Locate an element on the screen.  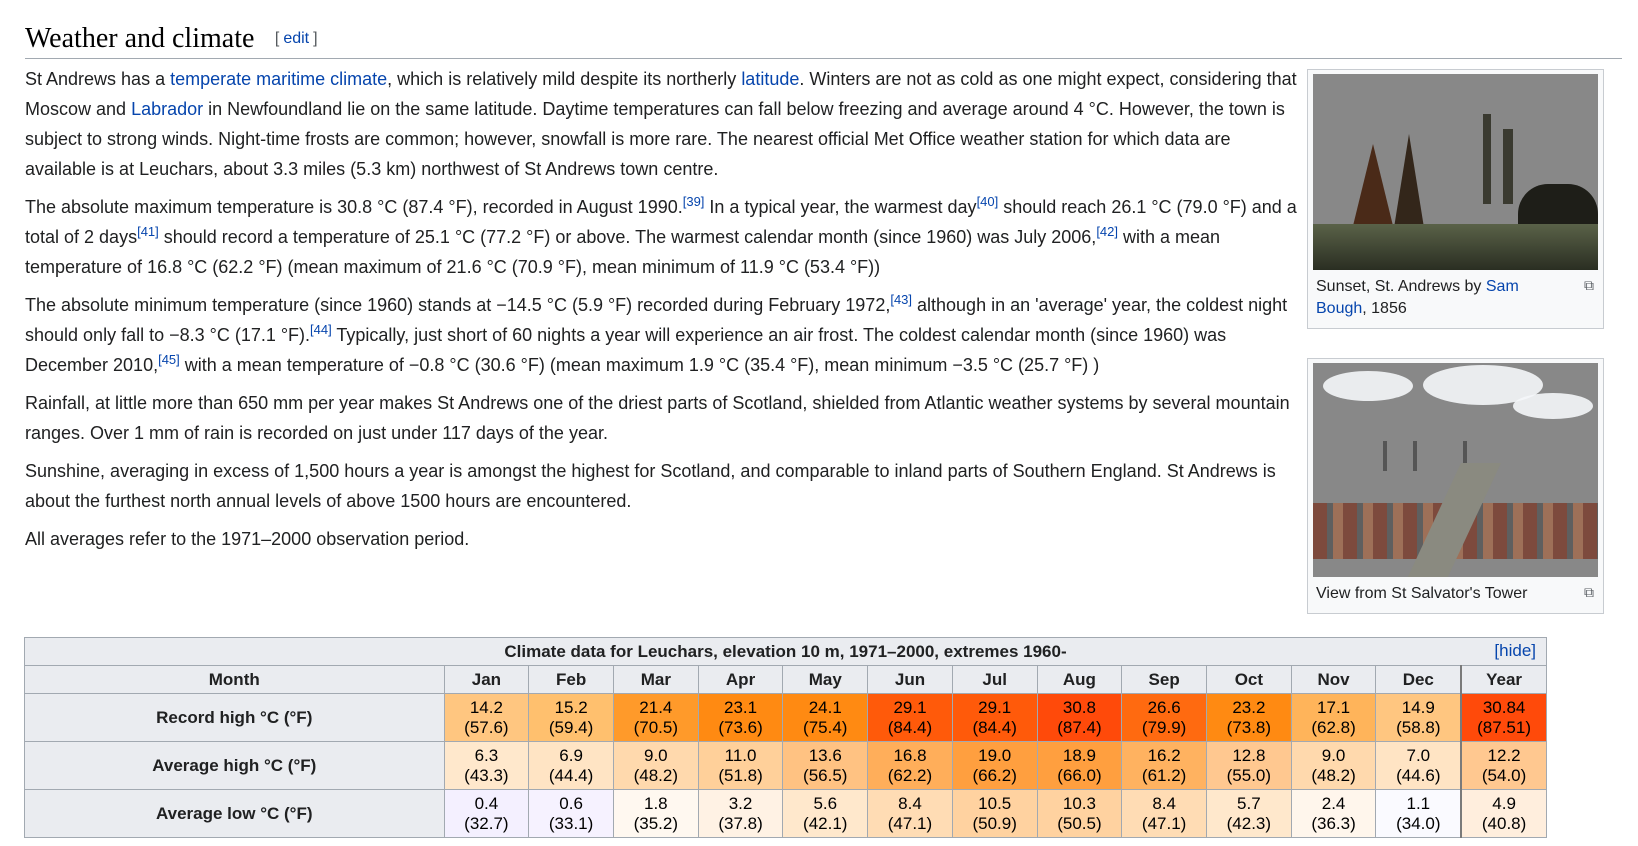
fahrenheit-value: (50.9) is located at coordinates (994, 823).